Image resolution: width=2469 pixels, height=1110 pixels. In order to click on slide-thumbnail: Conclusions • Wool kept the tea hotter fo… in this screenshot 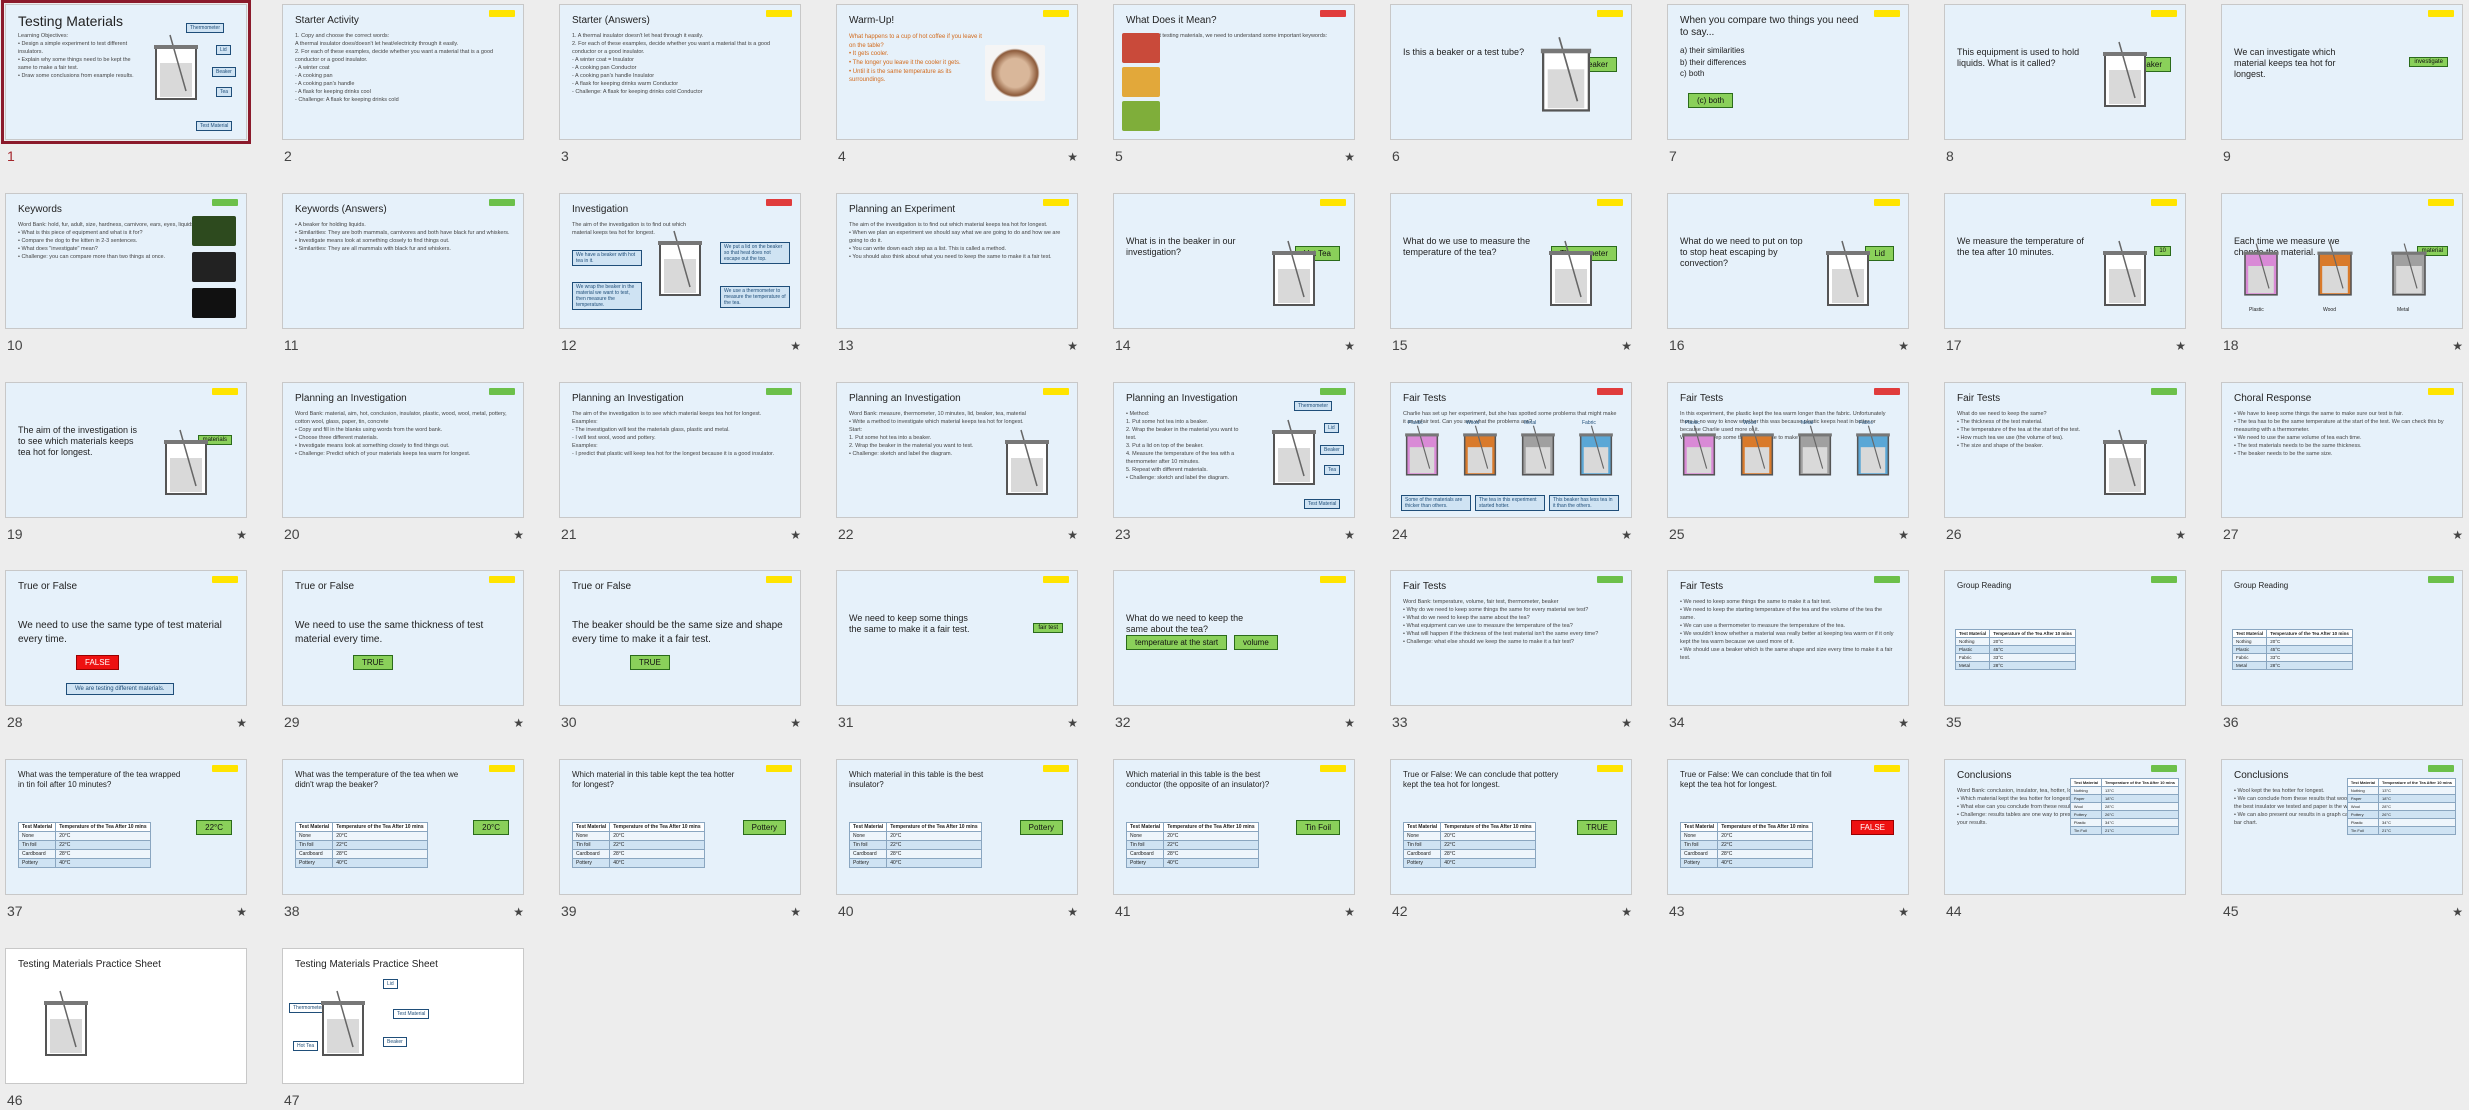, I will do `click(2342, 827)`.